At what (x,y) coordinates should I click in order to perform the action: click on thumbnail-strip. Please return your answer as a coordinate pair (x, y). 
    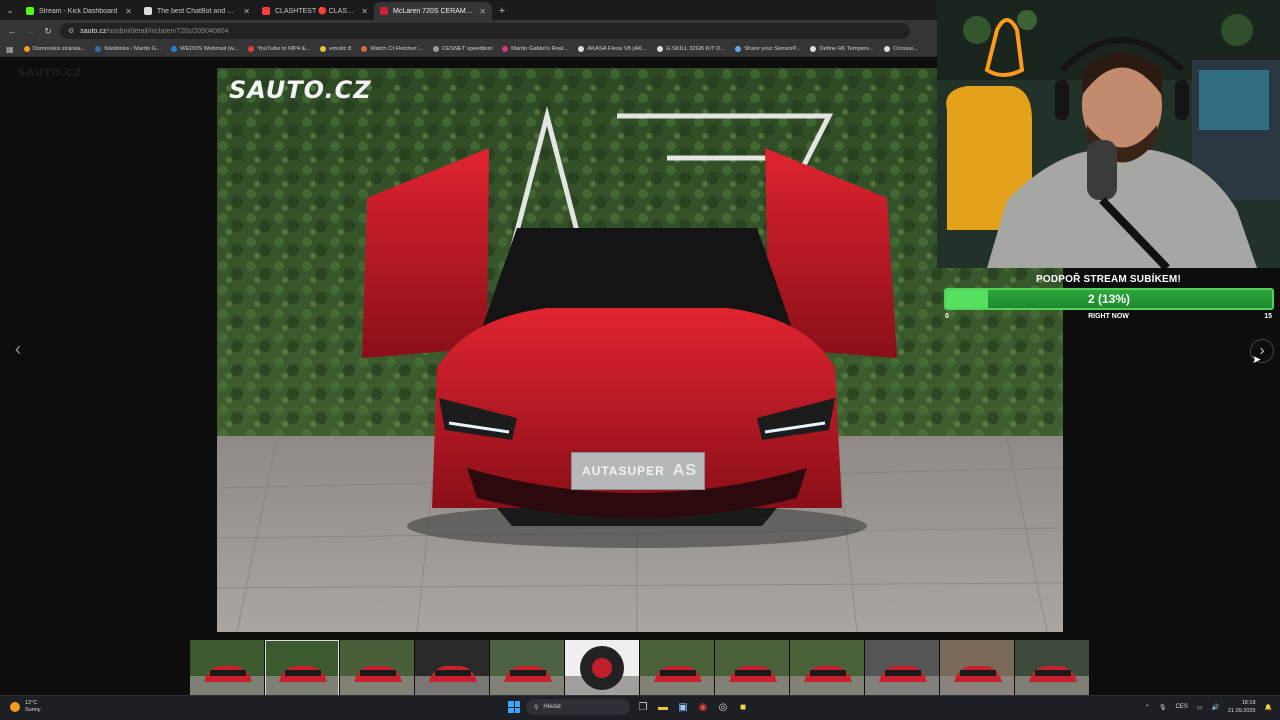
    Looking at the image, I should click on (640, 668).